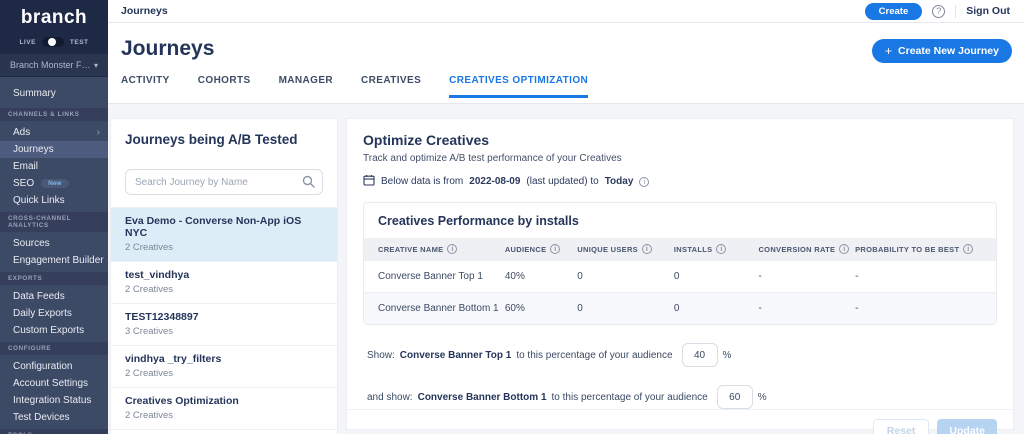 Image resolution: width=1024 pixels, height=434 pixels. Describe the element at coordinates (224, 367) in the screenshot. I see `journey-list-item: vindhya _try_filters 2 Creatives` at that location.